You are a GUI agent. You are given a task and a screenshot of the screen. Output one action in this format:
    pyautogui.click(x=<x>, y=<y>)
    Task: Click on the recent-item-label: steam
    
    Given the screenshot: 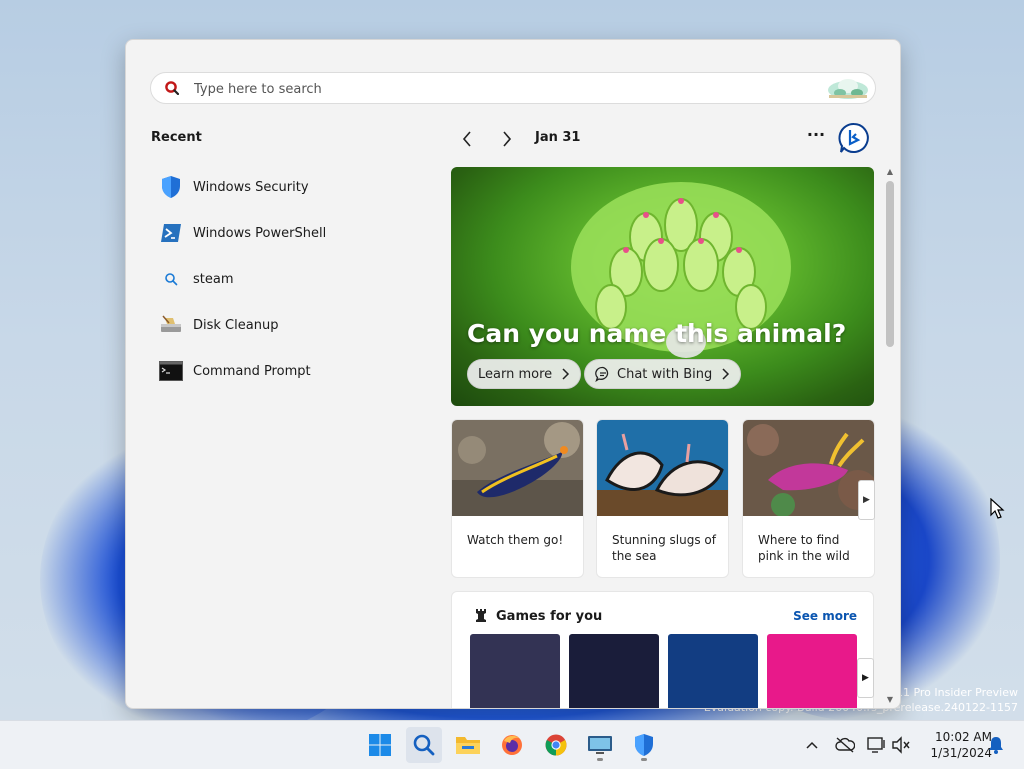 What is the action you would take?
    pyautogui.click(x=213, y=279)
    